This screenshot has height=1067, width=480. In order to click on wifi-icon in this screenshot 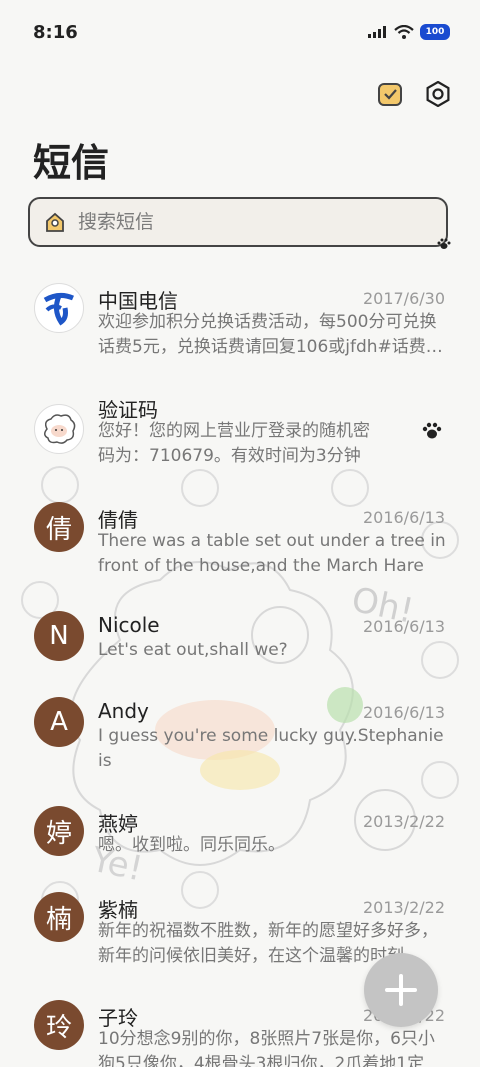, I will do `click(404, 32)`.